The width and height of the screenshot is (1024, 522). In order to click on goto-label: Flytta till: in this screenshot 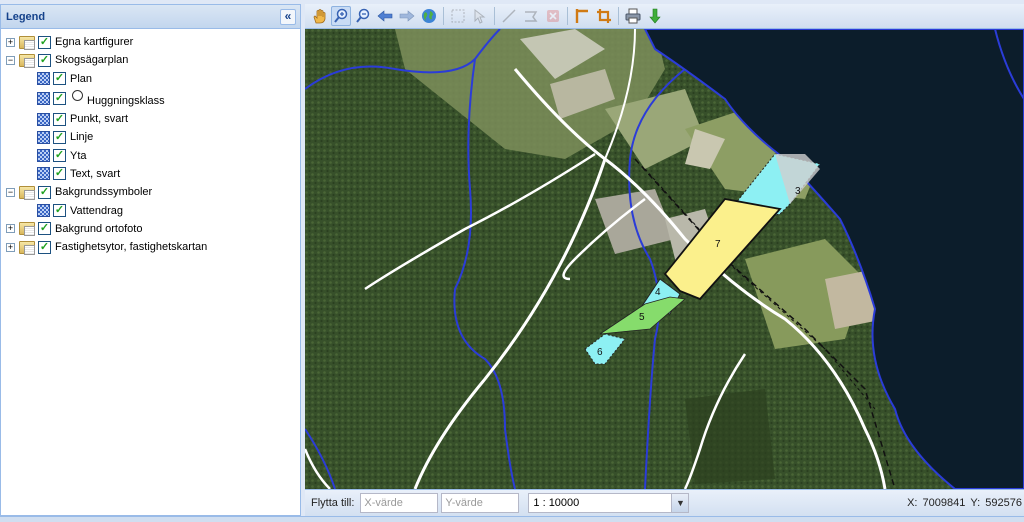, I will do `click(333, 503)`.